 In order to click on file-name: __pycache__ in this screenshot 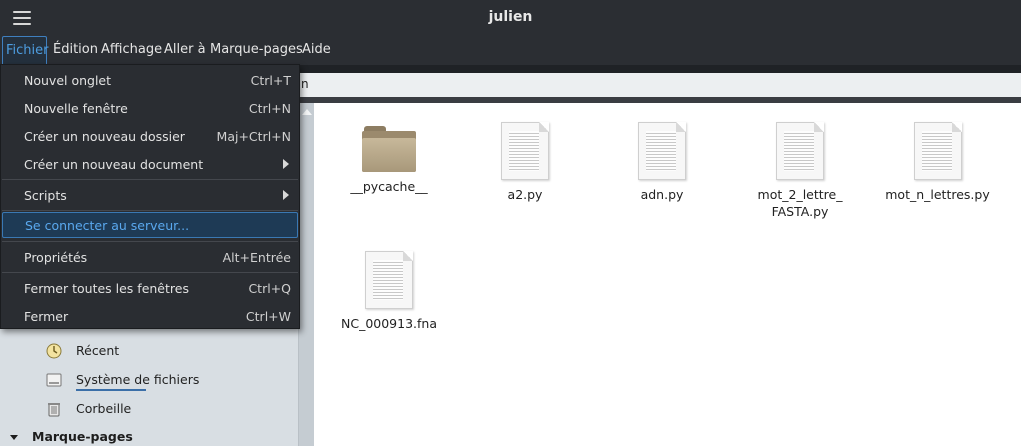, I will do `click(389, 186)`.